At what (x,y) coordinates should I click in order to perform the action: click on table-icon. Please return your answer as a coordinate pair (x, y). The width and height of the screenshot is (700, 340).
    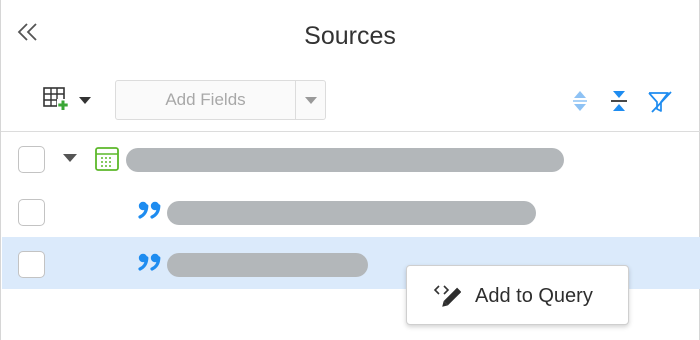
    Looking at the image, I should click on (107, 159).